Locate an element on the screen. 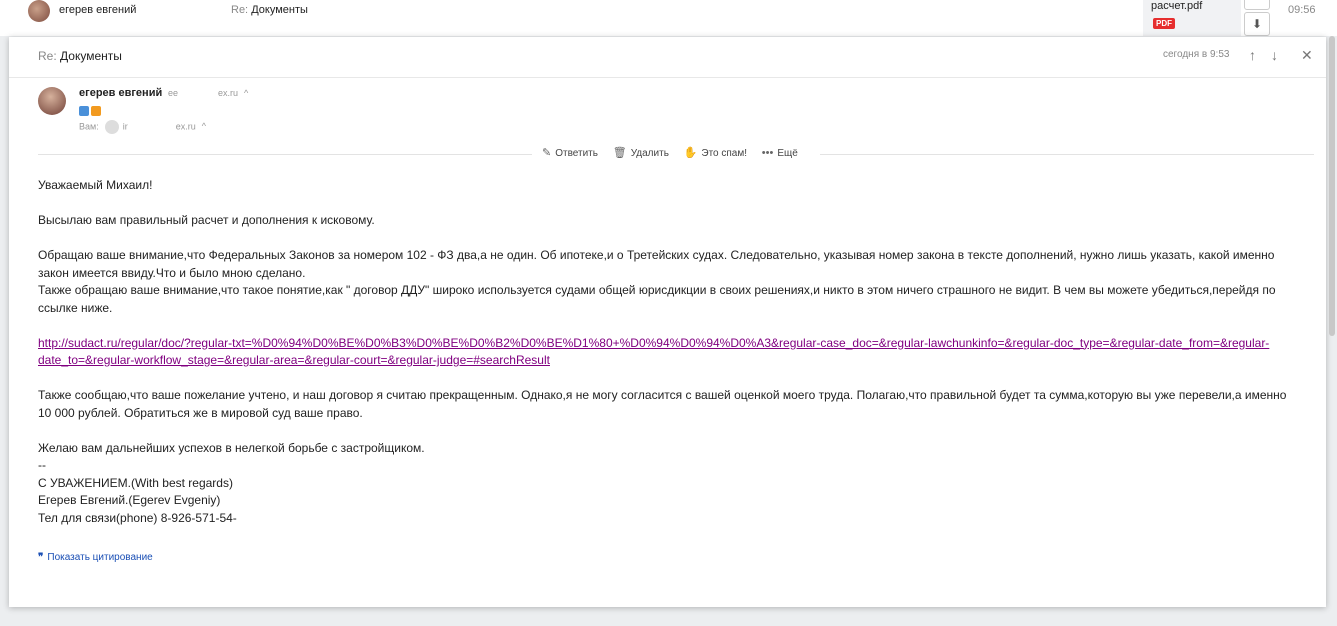  spam-button: ✋ Это спам! is located at coordinates (715, 152).